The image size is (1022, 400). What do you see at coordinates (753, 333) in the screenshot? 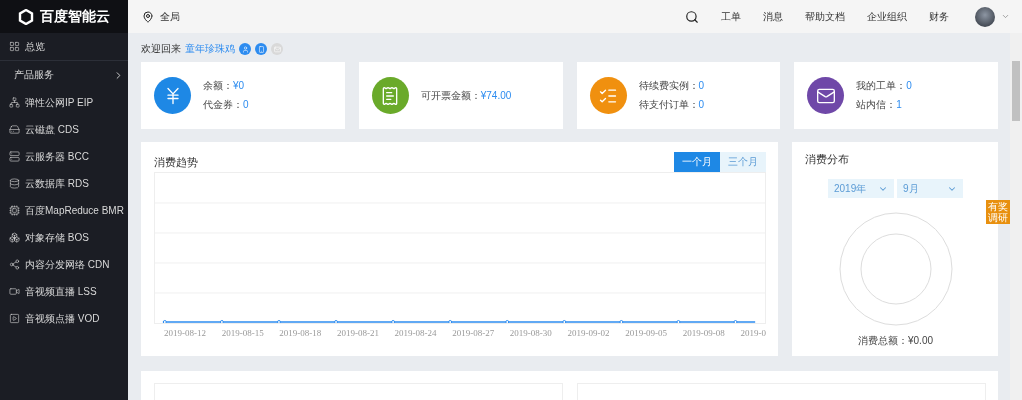
I see `axis-label: 2019-0` at bounding box center [753, 333].